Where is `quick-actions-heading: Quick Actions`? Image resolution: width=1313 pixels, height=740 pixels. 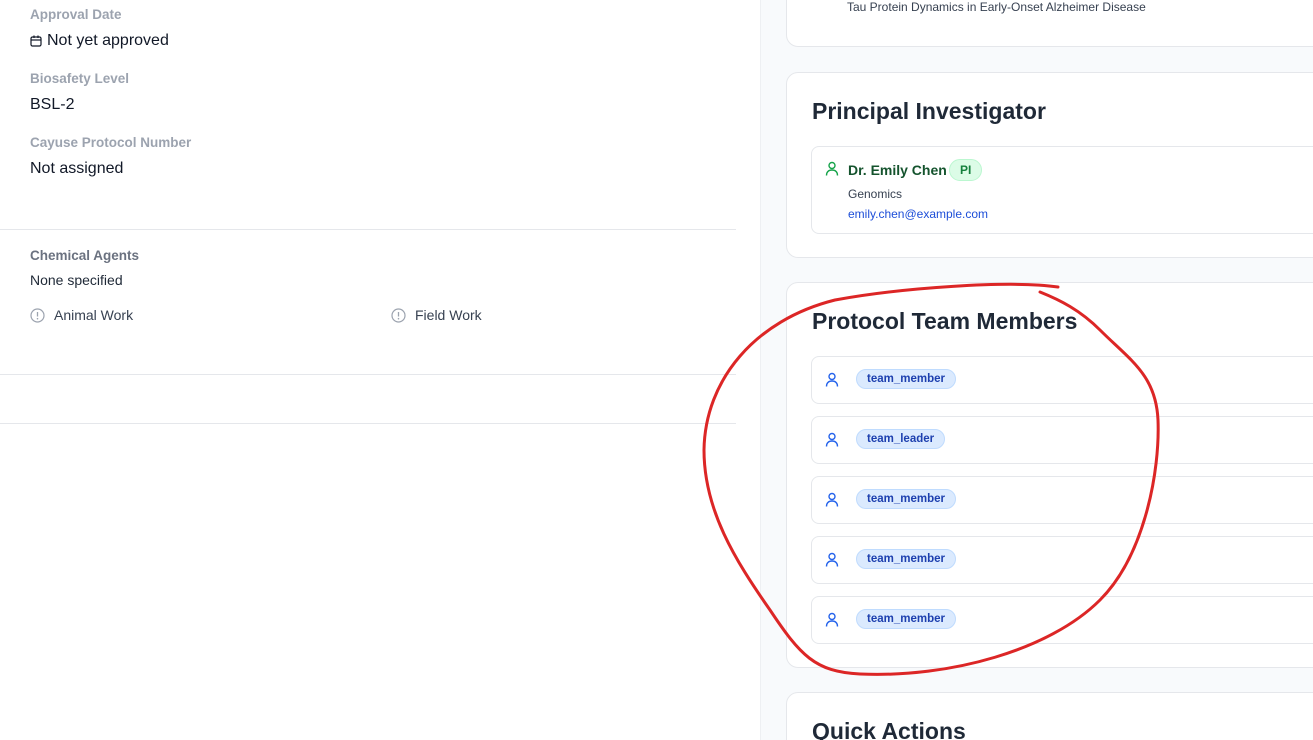
quick-actions-heading: Quick Actions is located at coordinates (889, 729).